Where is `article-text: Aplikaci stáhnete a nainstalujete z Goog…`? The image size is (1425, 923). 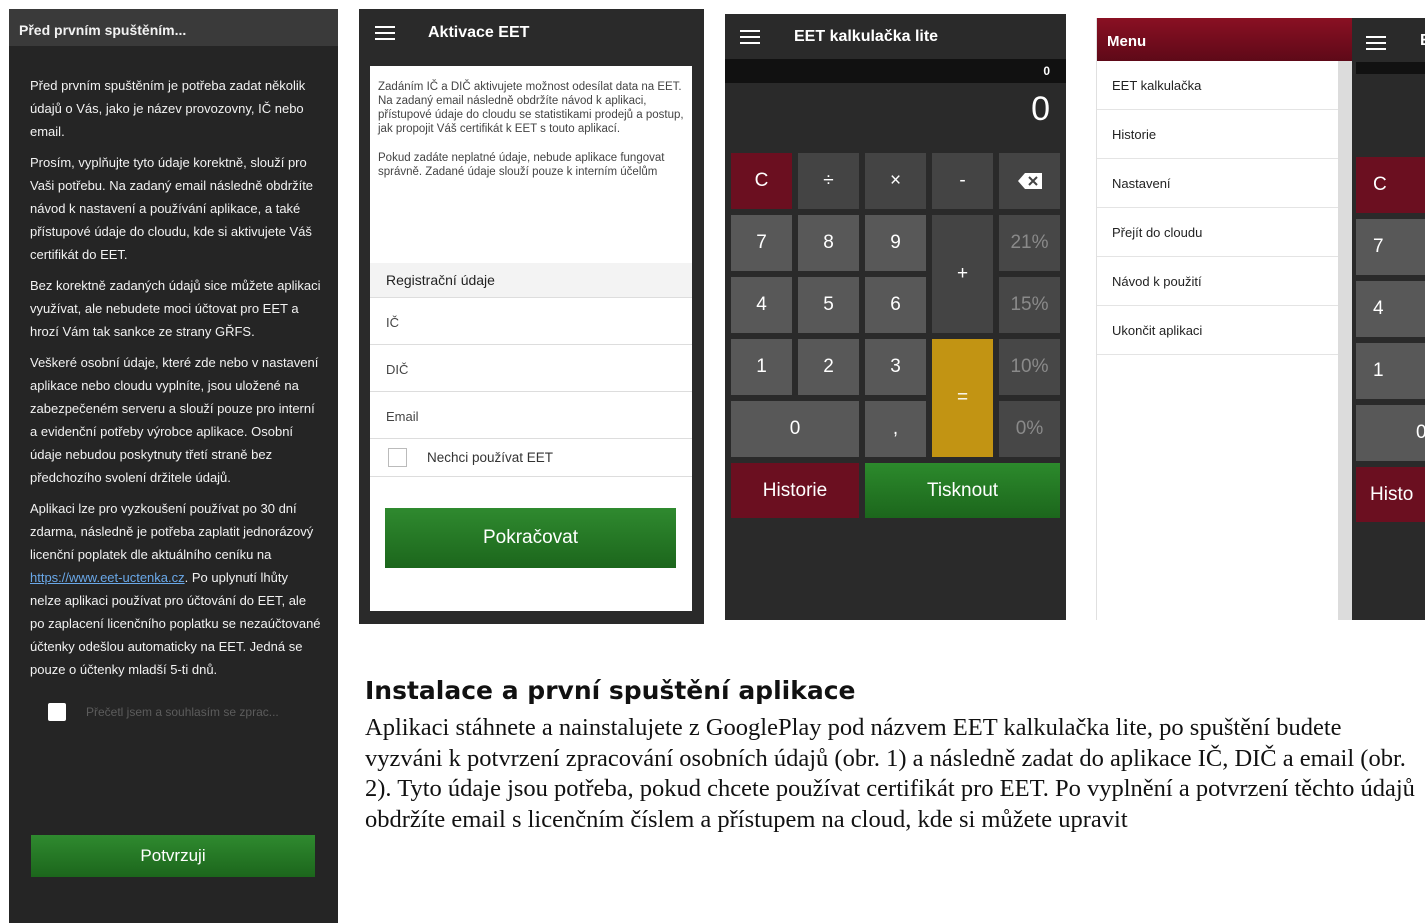
article-text: Aplikaci stáhnete a nainstalujete z Goog… is located at coordinates (890, 773).